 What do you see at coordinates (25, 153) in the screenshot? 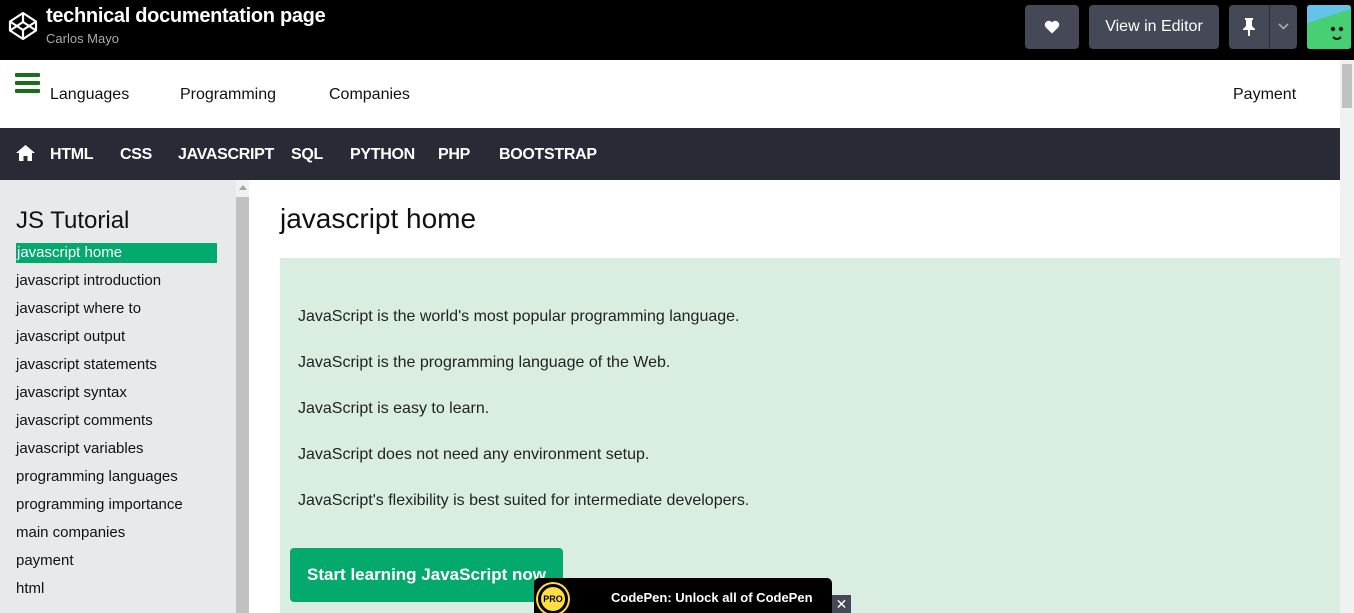
I see `home-icon` at bounding box center [25, 153].